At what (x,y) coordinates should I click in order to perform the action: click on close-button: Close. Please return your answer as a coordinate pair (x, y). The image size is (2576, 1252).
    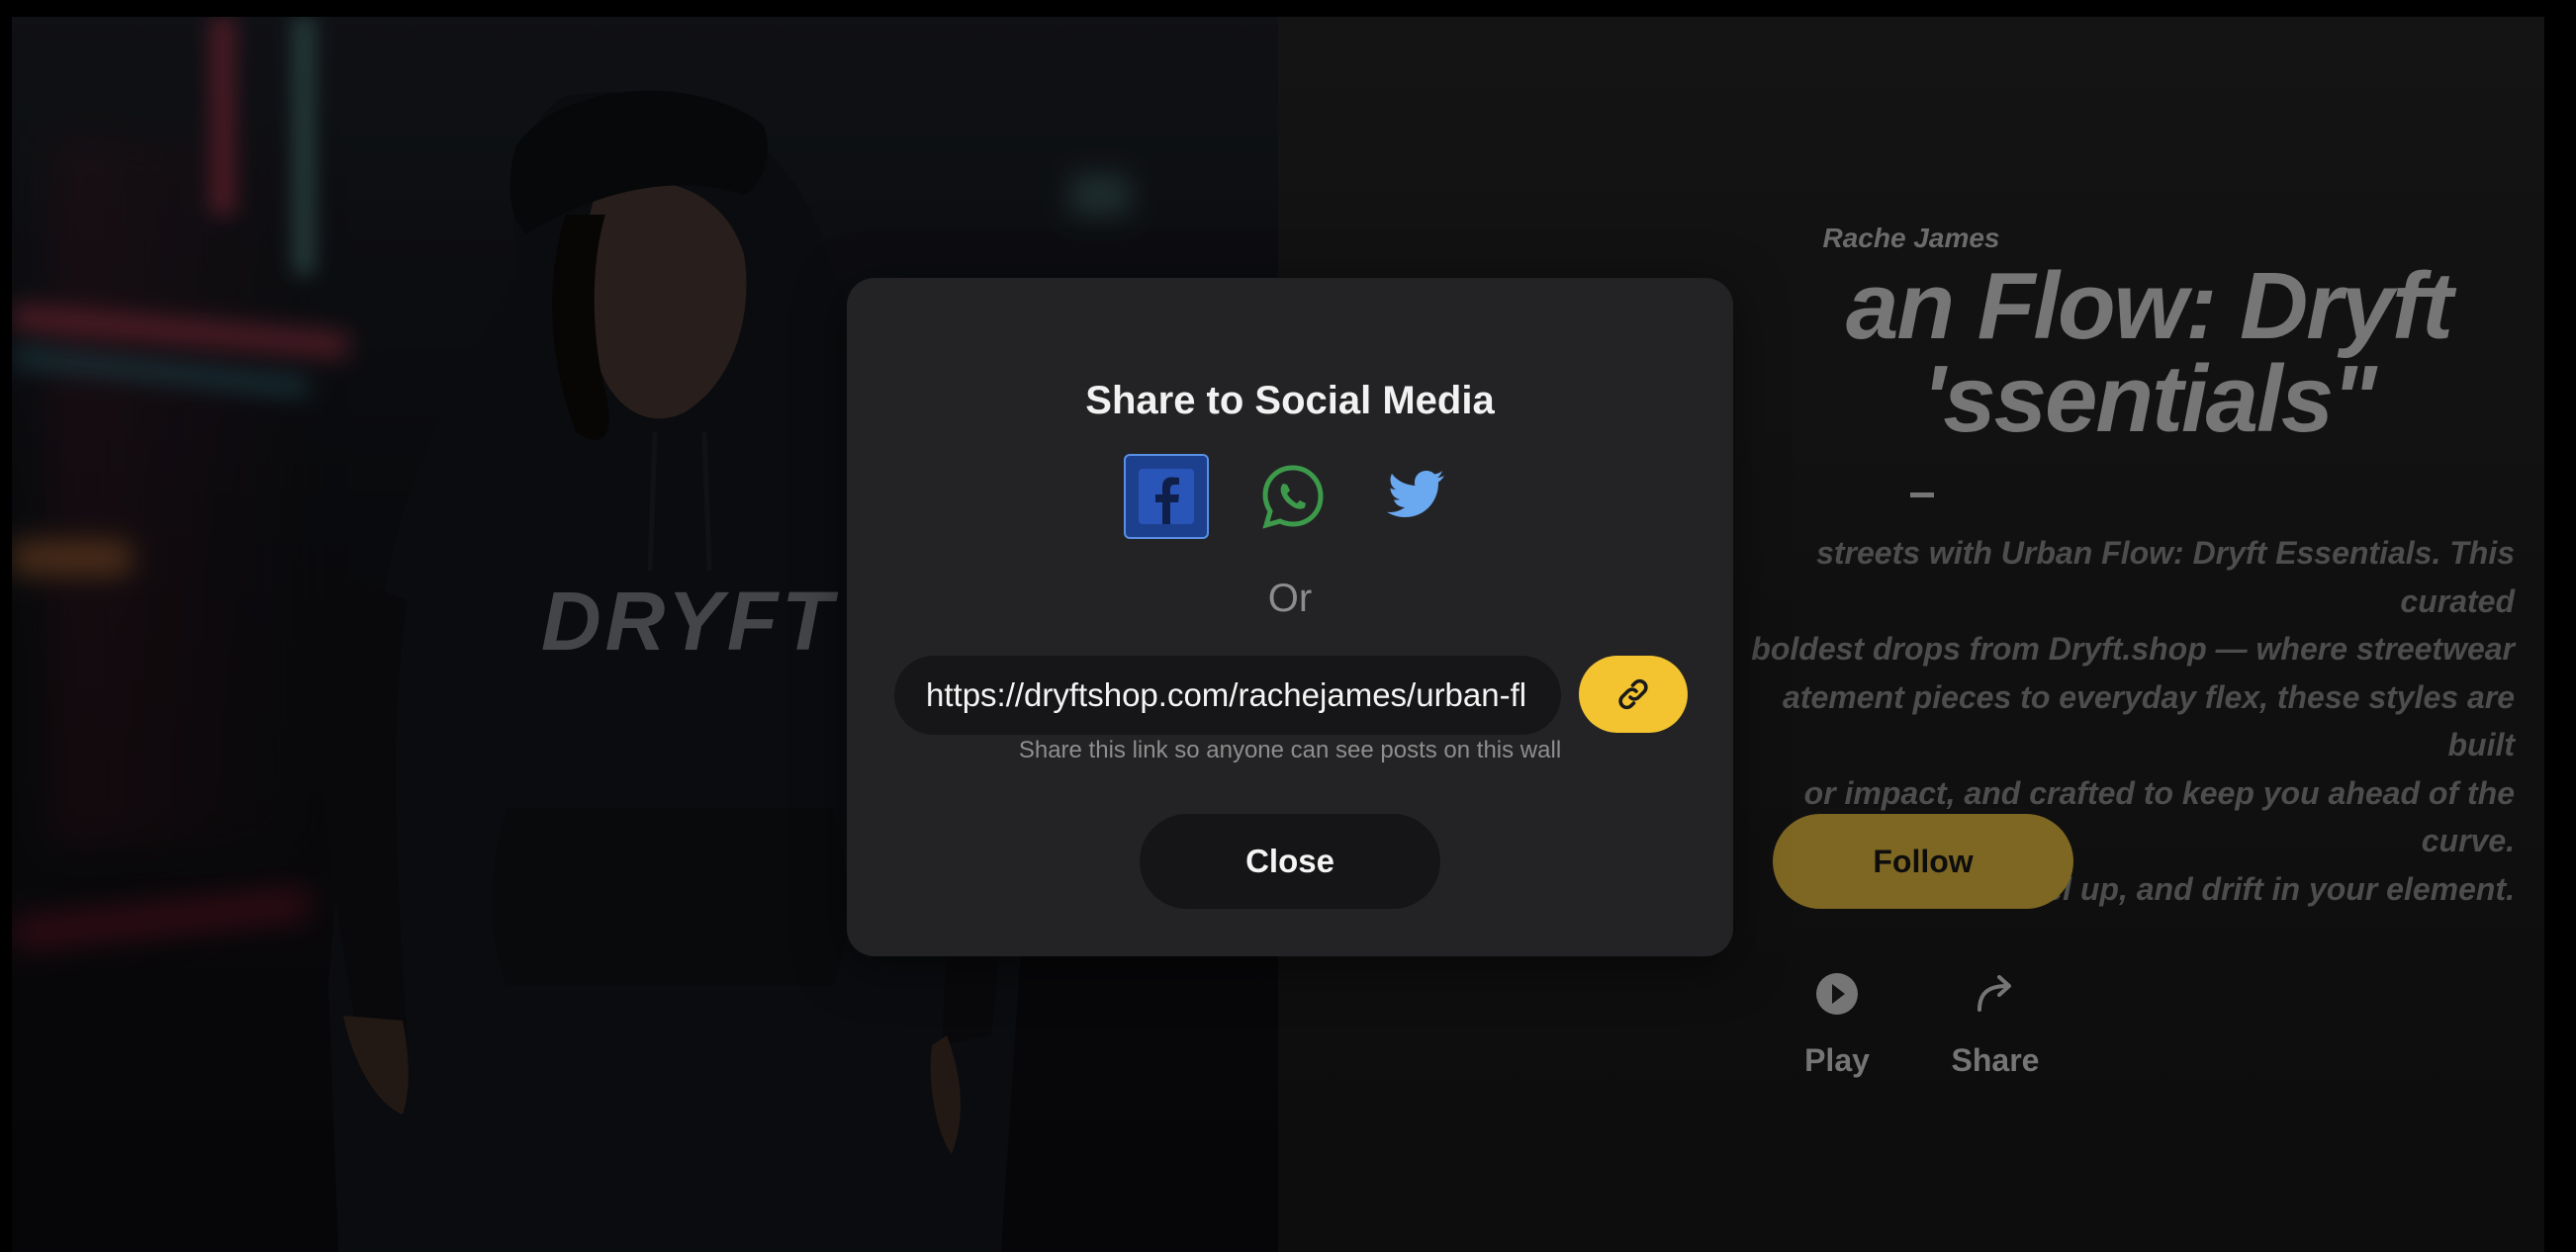
    Looking at the image, I should click on (1290, 861).